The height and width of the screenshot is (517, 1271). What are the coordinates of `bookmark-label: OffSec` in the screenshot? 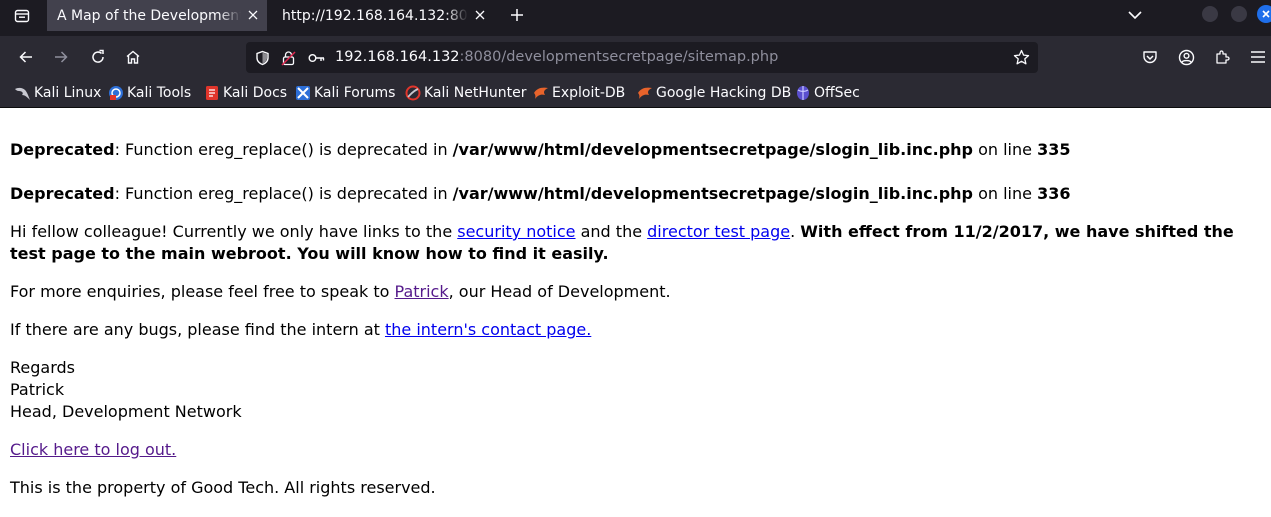 It's located at (837, 93).